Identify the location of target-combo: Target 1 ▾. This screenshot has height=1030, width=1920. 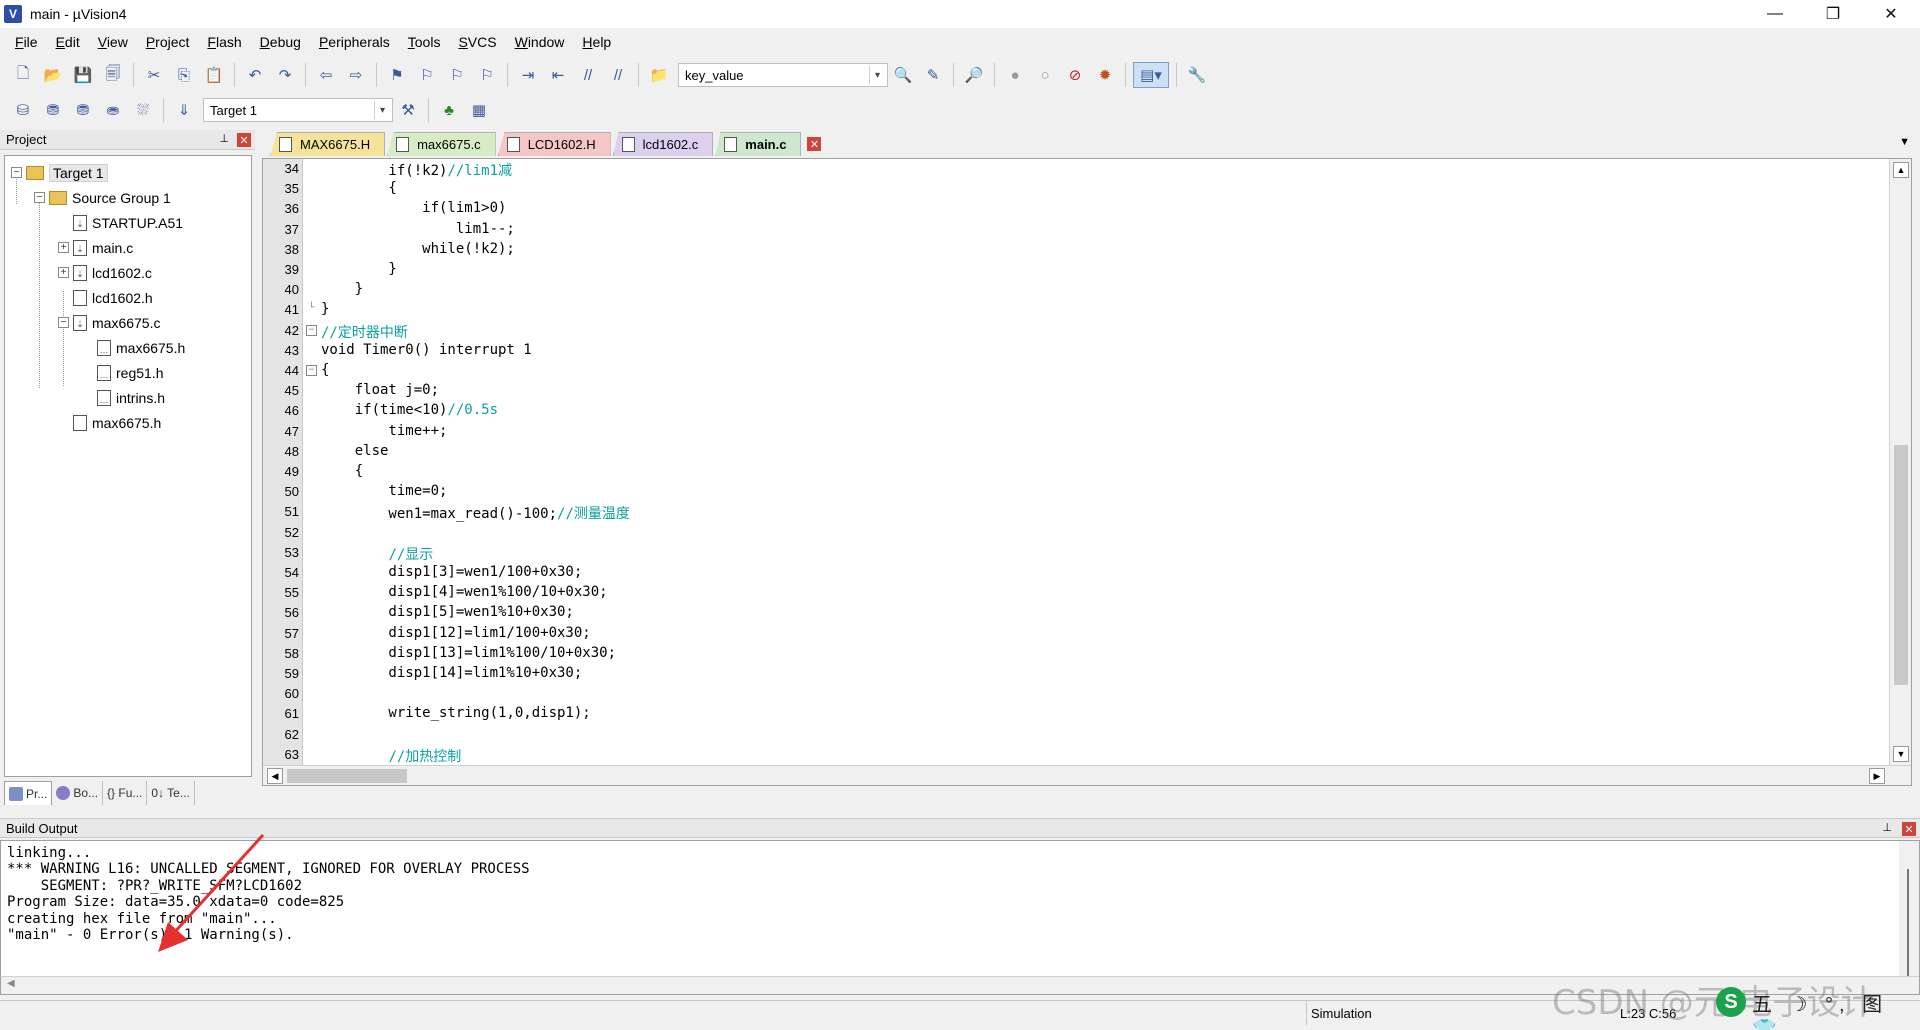
(298, 110).